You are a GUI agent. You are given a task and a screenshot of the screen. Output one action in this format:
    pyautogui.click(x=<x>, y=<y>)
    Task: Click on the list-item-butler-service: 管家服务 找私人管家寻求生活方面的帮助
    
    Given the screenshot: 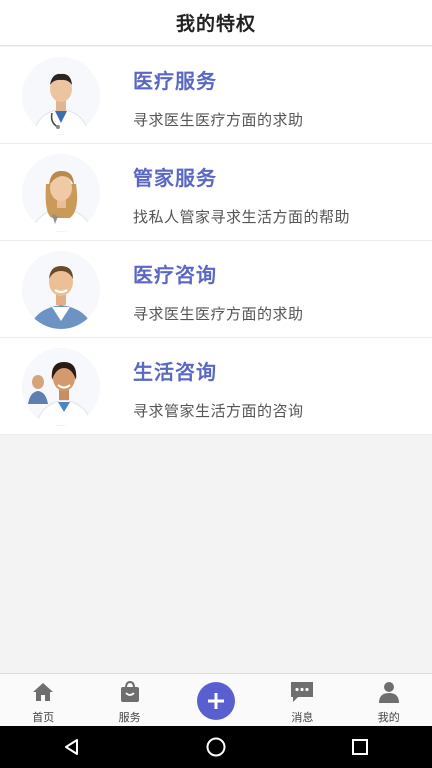 What is the action you would take?
    pyautogui.click(x=216, y=192)
    